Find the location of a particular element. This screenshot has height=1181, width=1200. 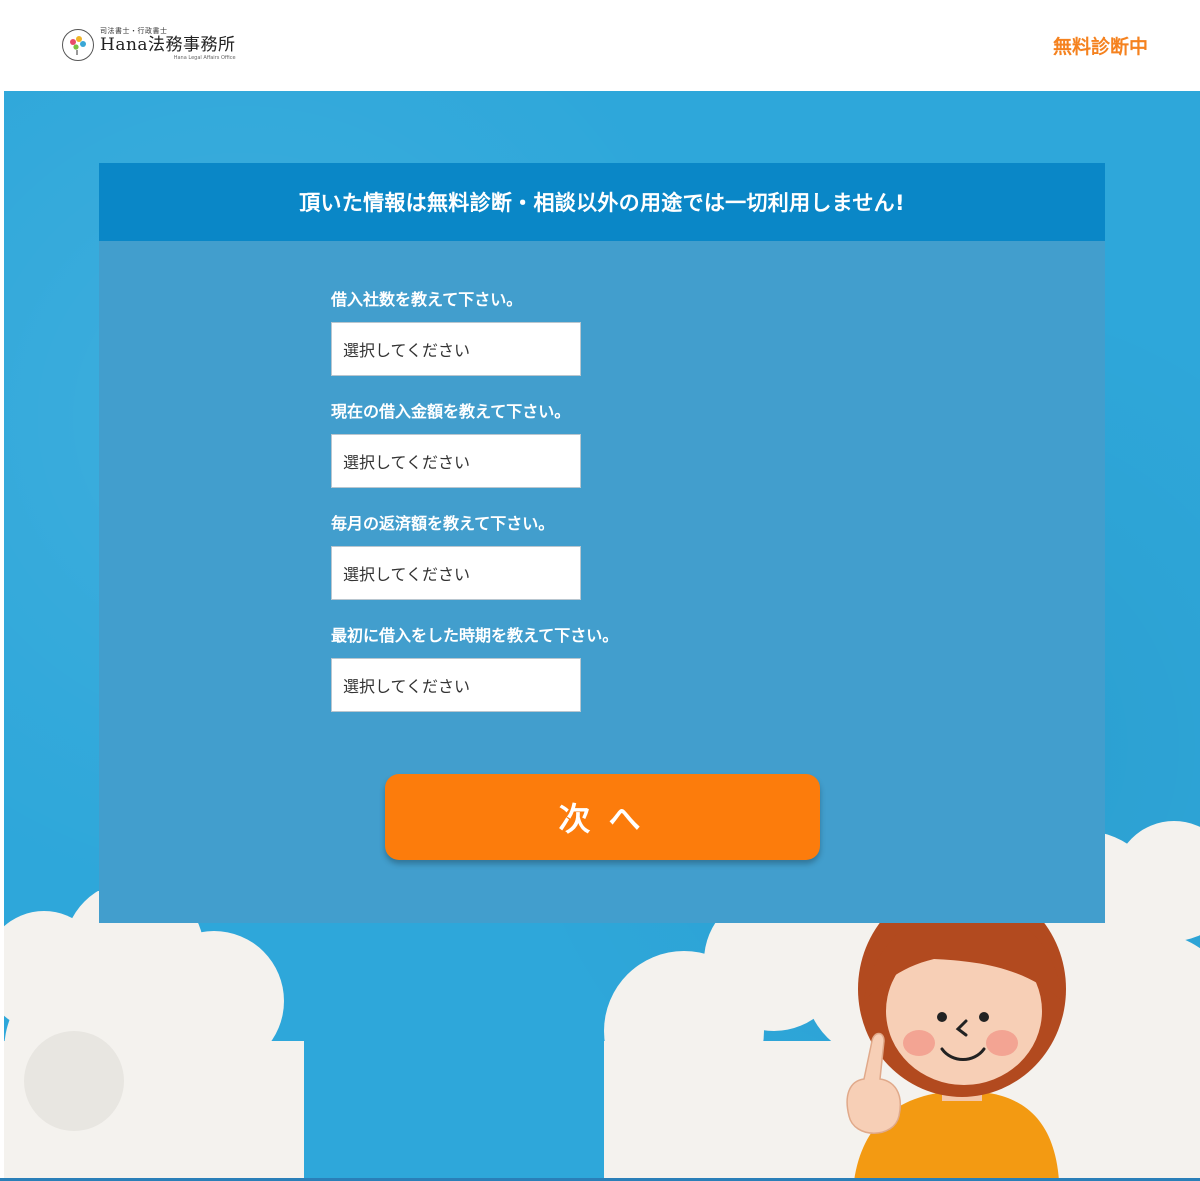

field-label: 借入社数を教えて下さい。 is located at coordinates (427, 299).